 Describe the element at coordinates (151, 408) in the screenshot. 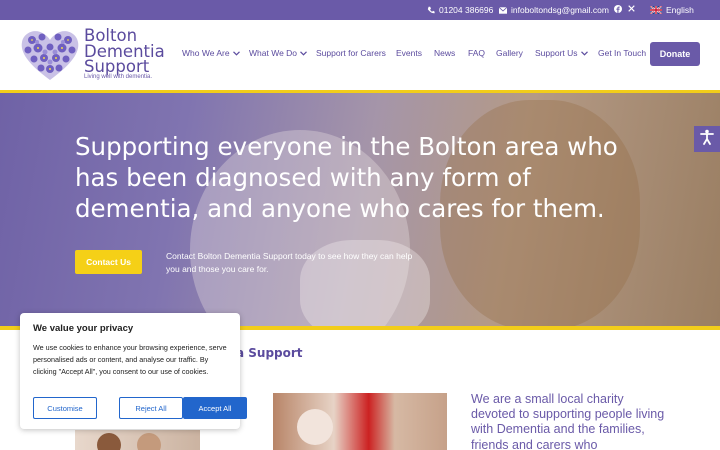

I see `reject-all-button: Reject All` at that location.